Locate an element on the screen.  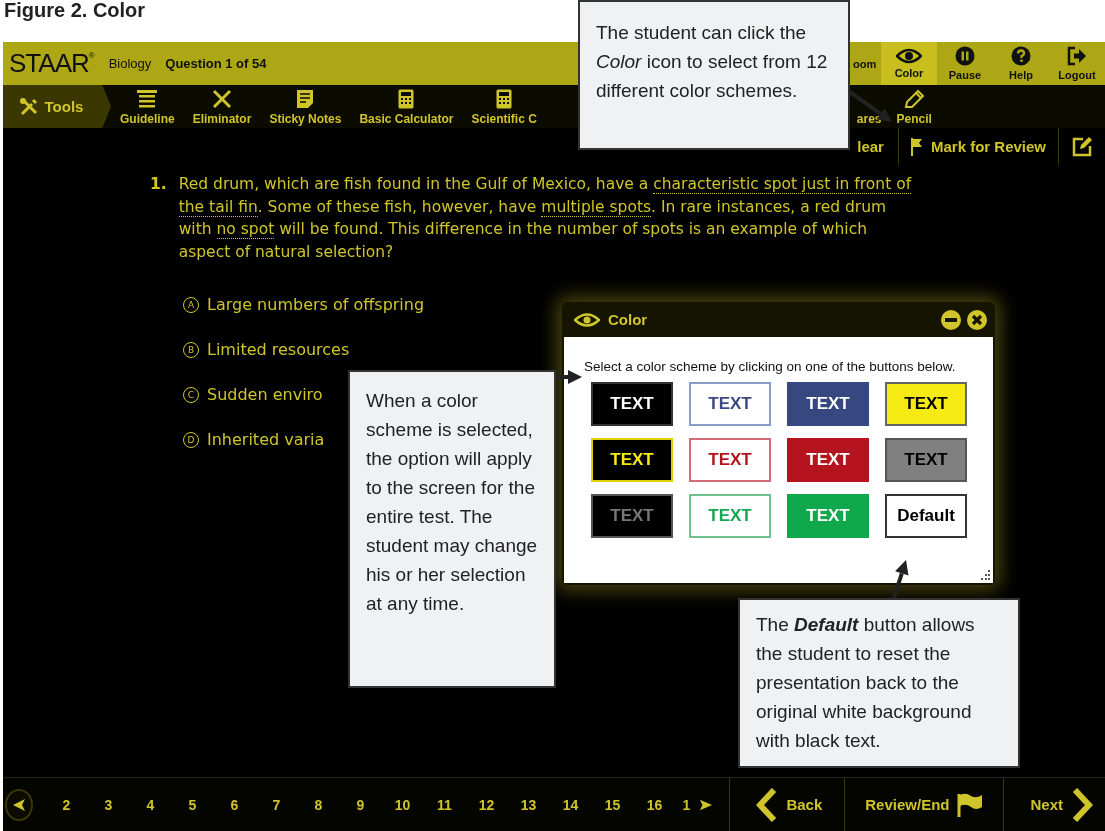
page-number: 12 is located at coordinates (486, 804).